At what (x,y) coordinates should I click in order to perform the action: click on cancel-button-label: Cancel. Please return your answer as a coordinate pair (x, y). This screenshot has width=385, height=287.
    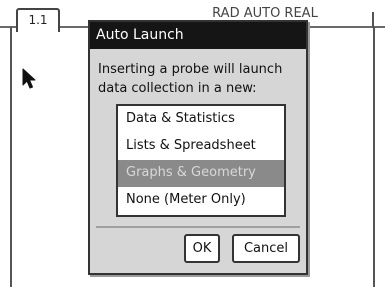
    Looking at the image, I should click on (266, 248).